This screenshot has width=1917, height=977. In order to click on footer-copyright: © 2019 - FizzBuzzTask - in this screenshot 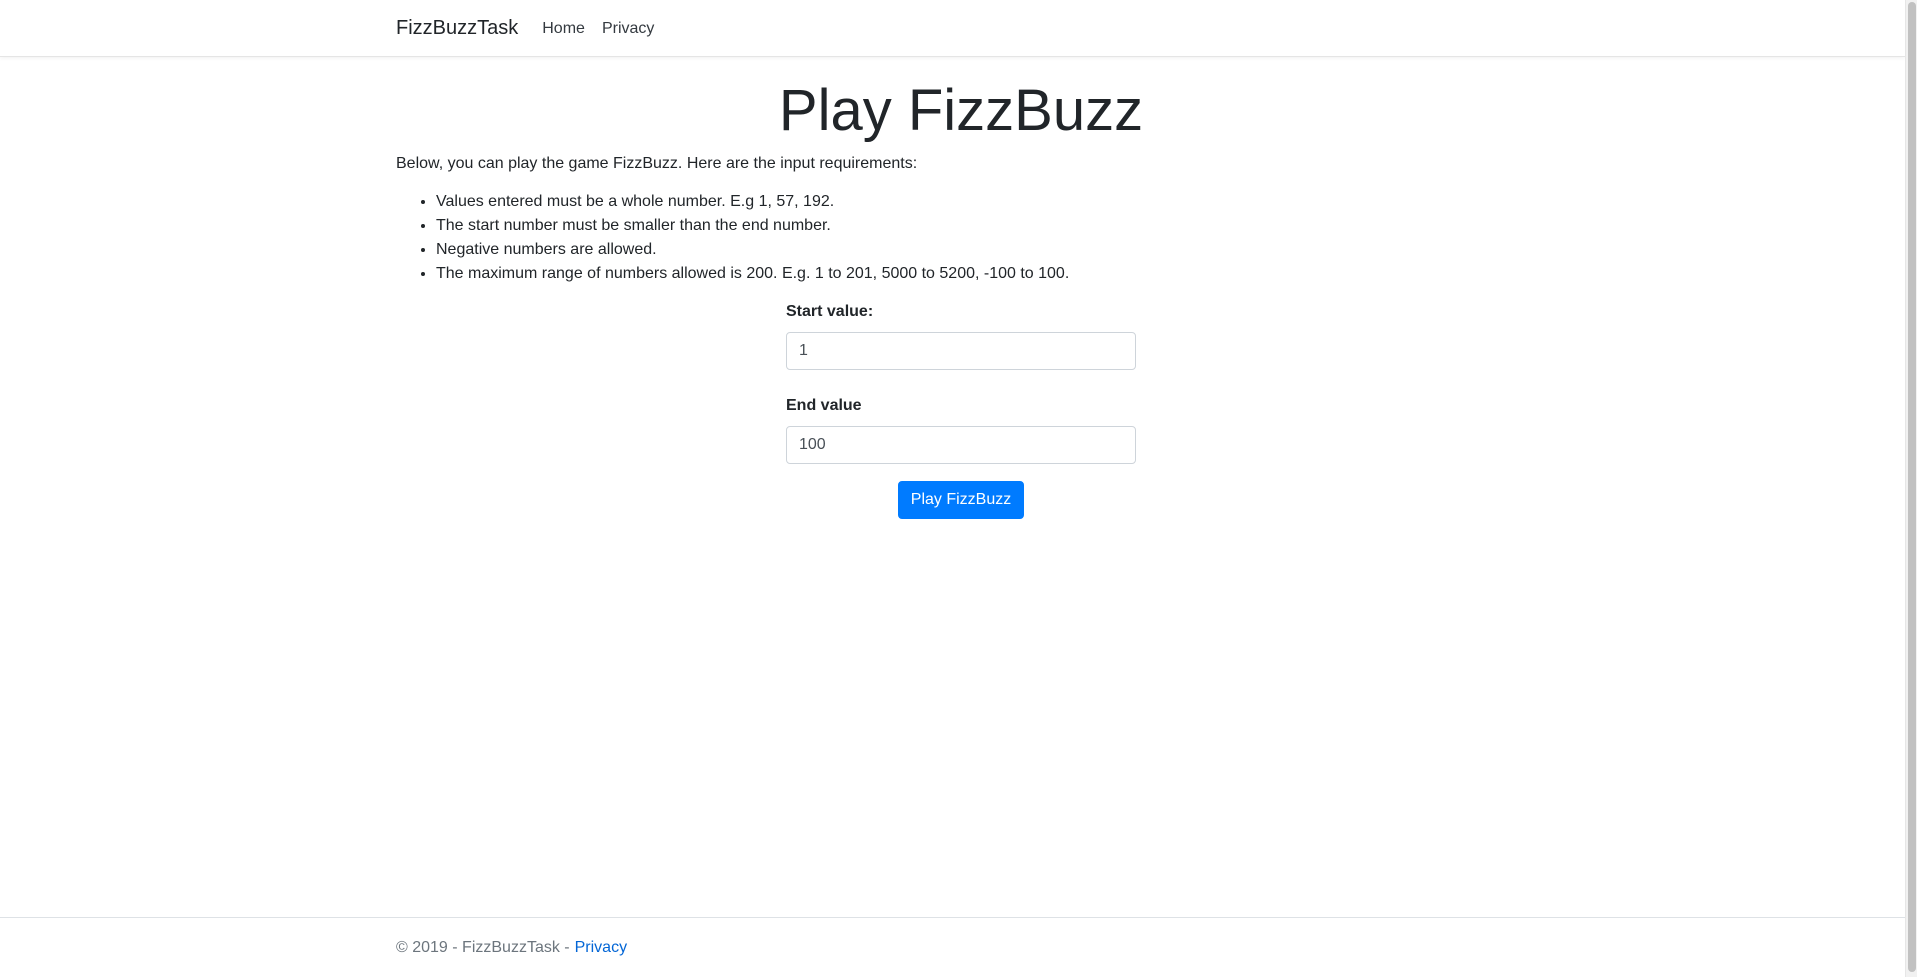, I will do `click(483, 947)`.